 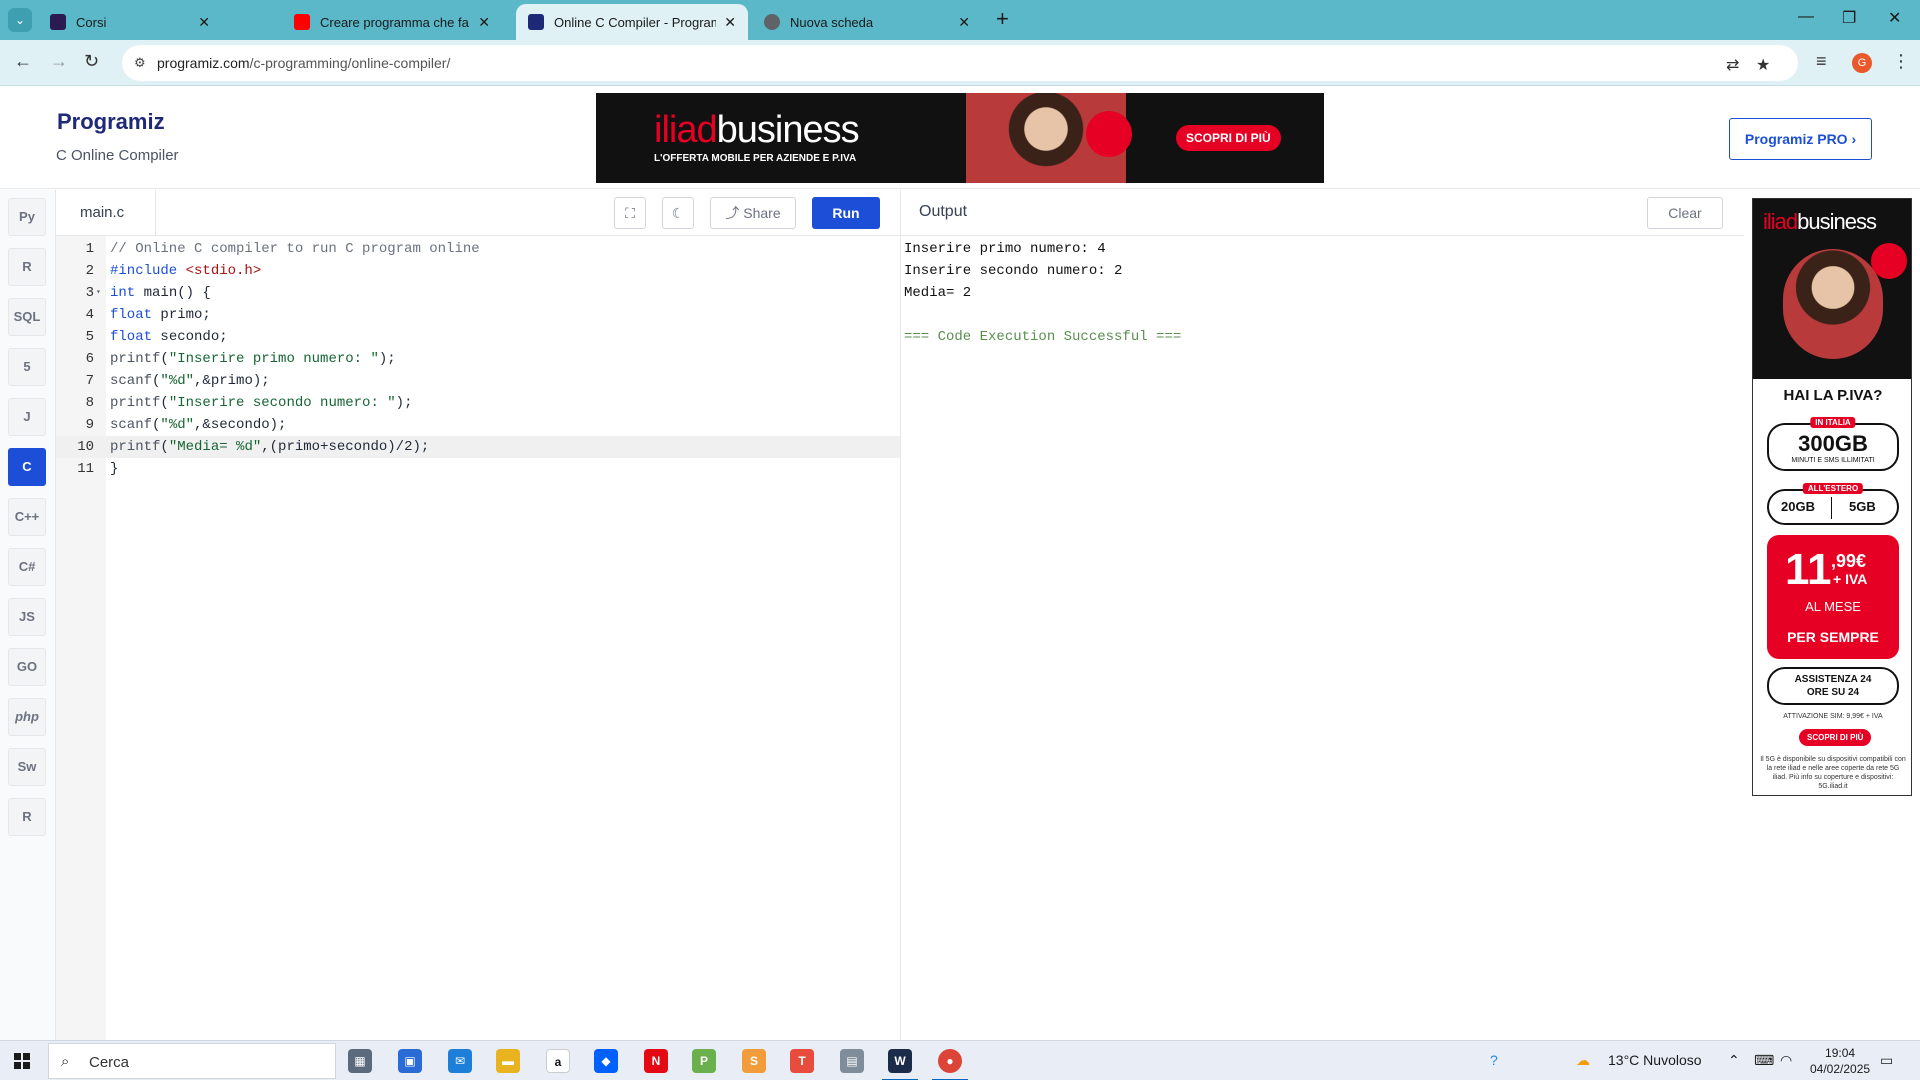 I want to click on line-number: 1, so click(x=89, y=249).